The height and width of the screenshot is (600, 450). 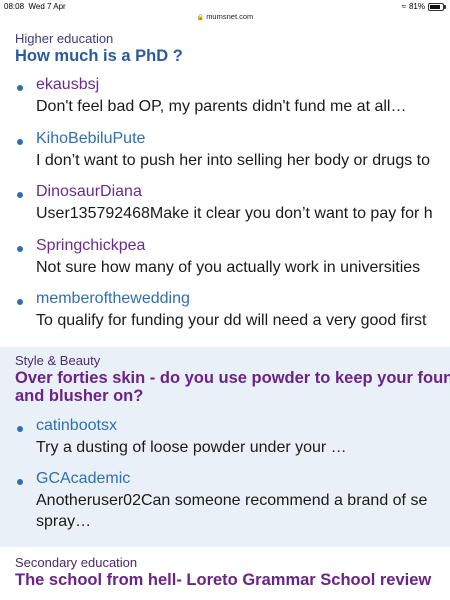 I want to click on status-date: Wed 7 Apr, so click(x=47, y=6).